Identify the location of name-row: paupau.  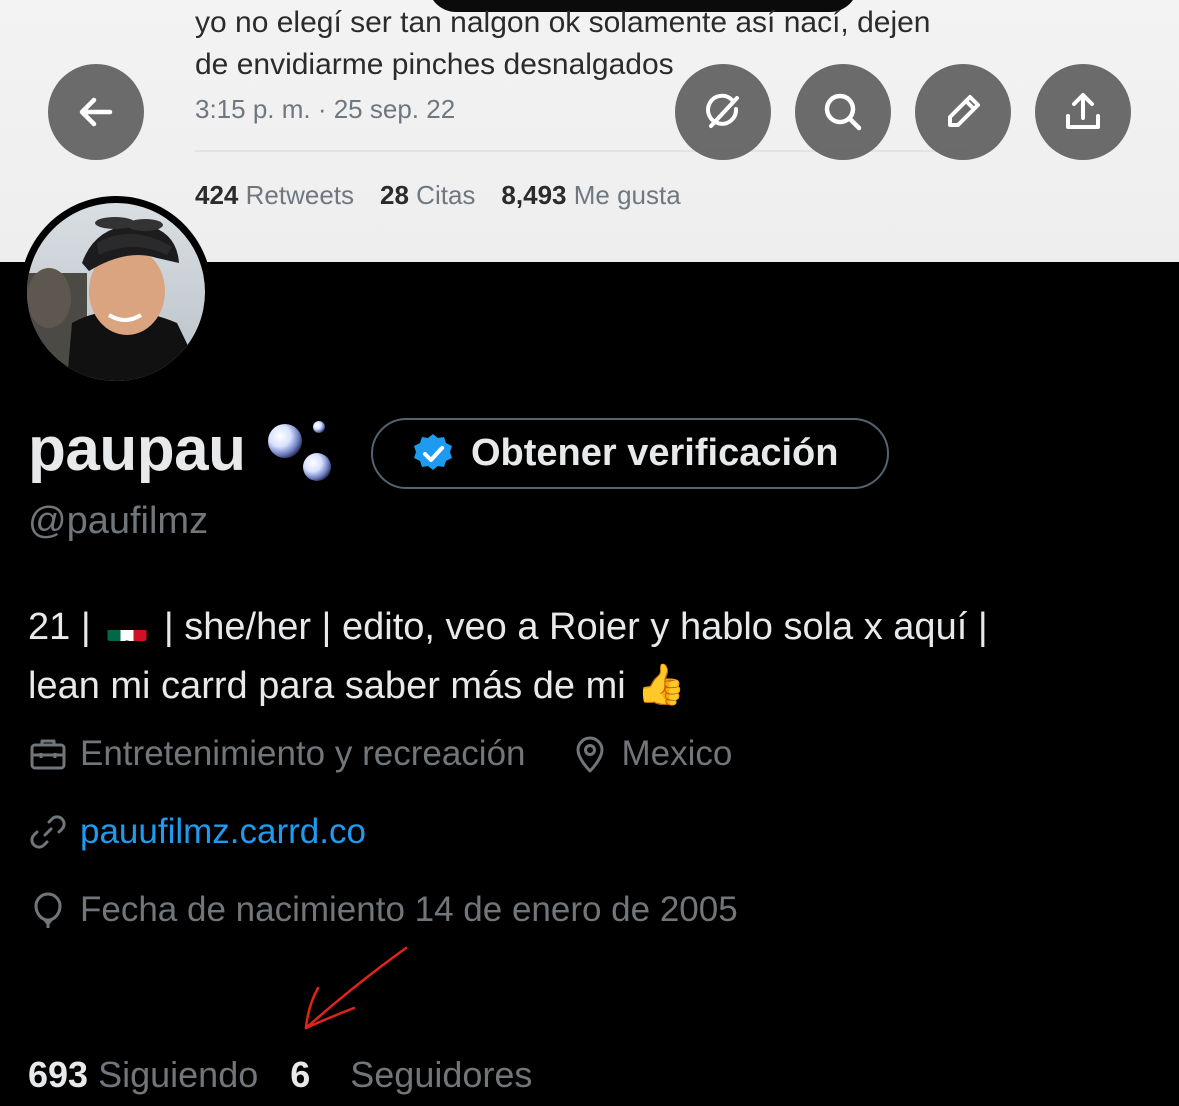
(182, 449).